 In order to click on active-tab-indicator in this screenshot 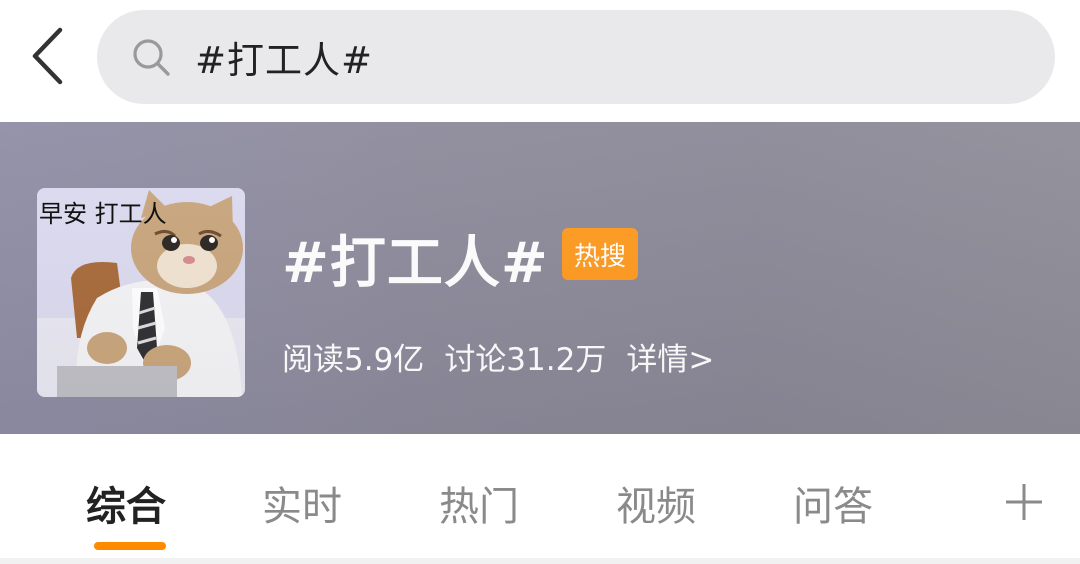, I will do `click(130, 546)`.